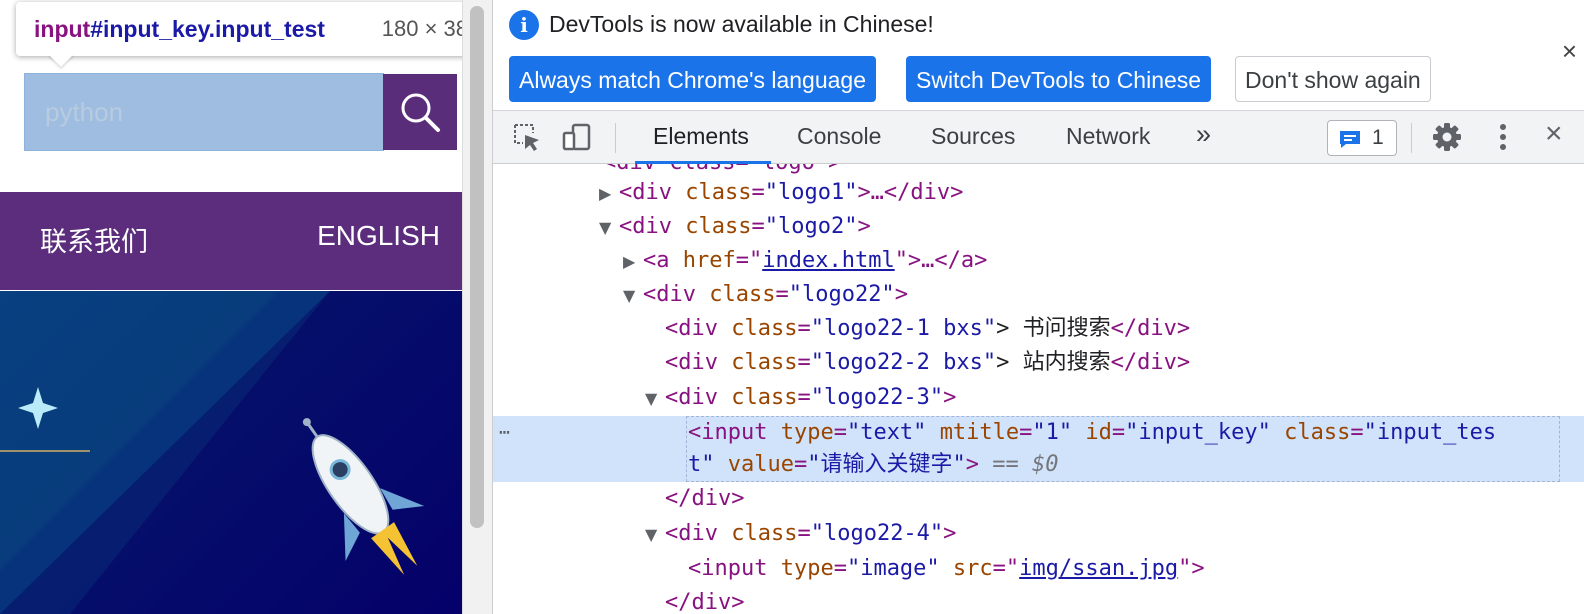 The height and width of the screenshot is (614, 1584). I want to click on match-language-button: Always match Chrome's language, so click(692, 79).